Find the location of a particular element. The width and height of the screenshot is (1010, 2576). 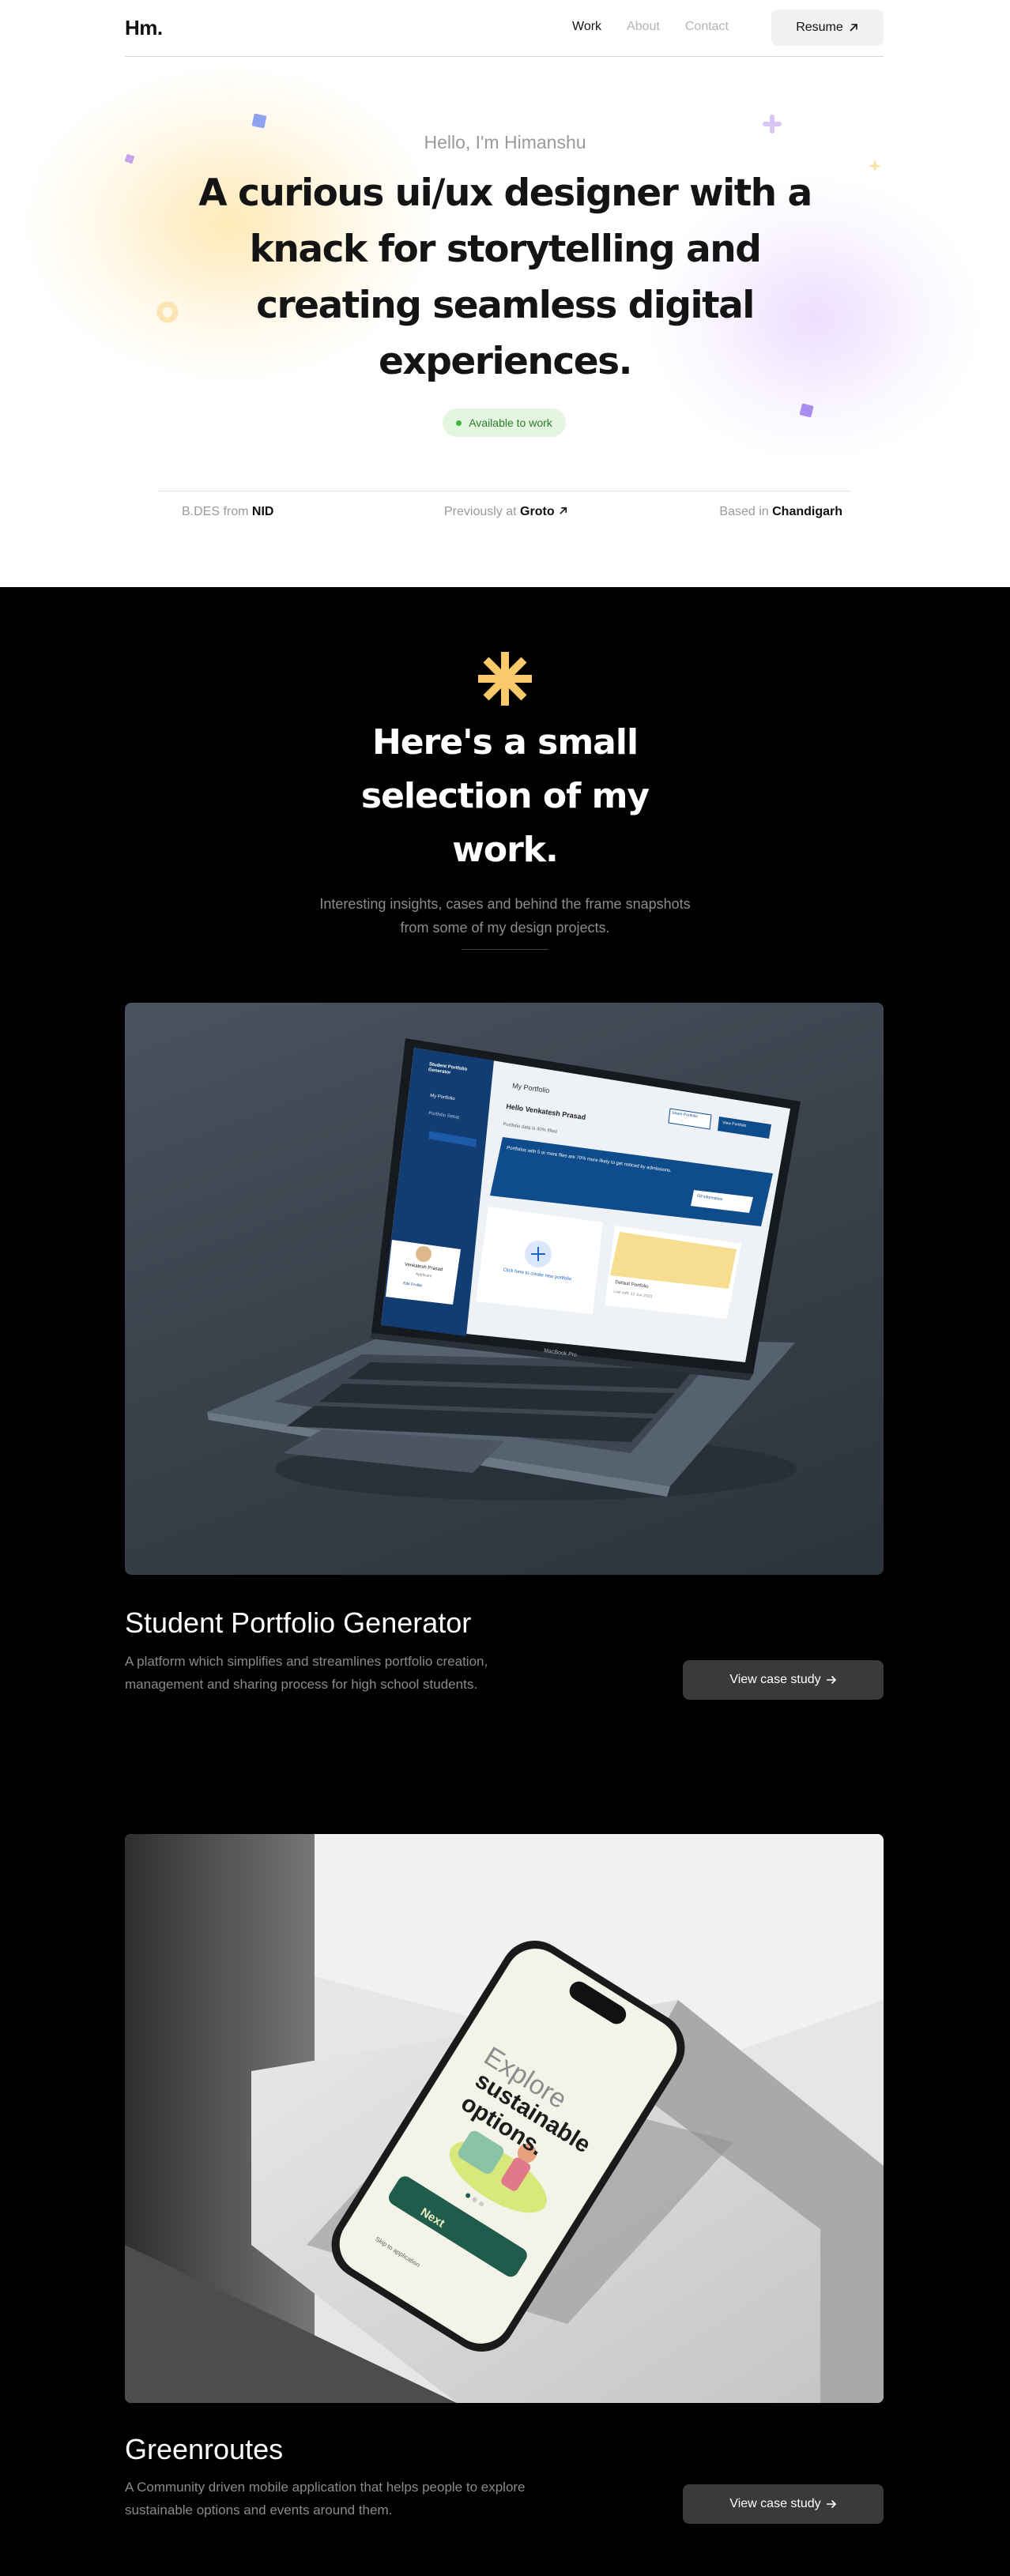

work-title: Here's a small selection of my work. is located at coordinates (505, 796).